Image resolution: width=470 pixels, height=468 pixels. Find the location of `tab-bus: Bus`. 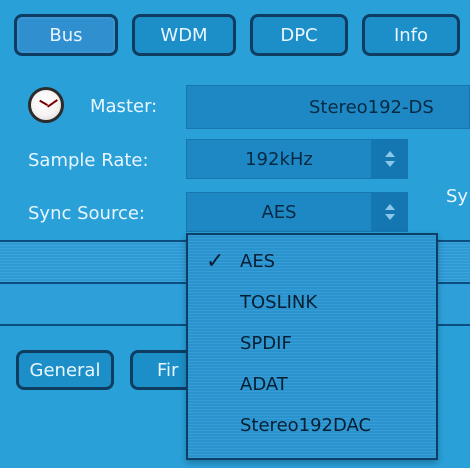

tab-bus: Bus is located at coordinates (66, 35).